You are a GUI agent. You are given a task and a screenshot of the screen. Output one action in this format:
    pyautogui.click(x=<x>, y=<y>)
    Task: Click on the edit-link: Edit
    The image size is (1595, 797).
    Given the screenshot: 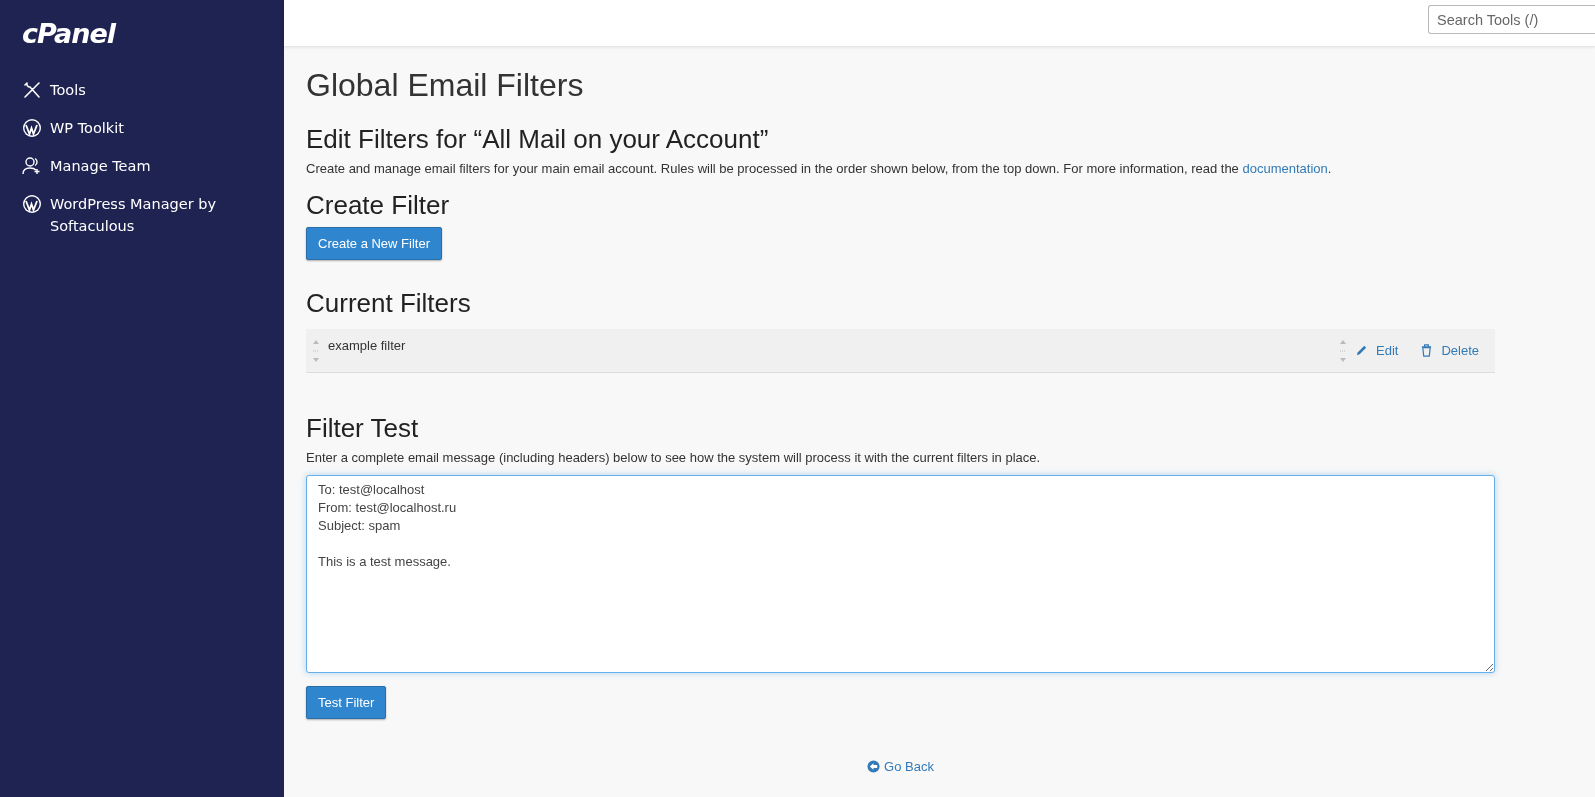 What is the action you would take?
    pyautogui.click(x=1387, y=350)
    